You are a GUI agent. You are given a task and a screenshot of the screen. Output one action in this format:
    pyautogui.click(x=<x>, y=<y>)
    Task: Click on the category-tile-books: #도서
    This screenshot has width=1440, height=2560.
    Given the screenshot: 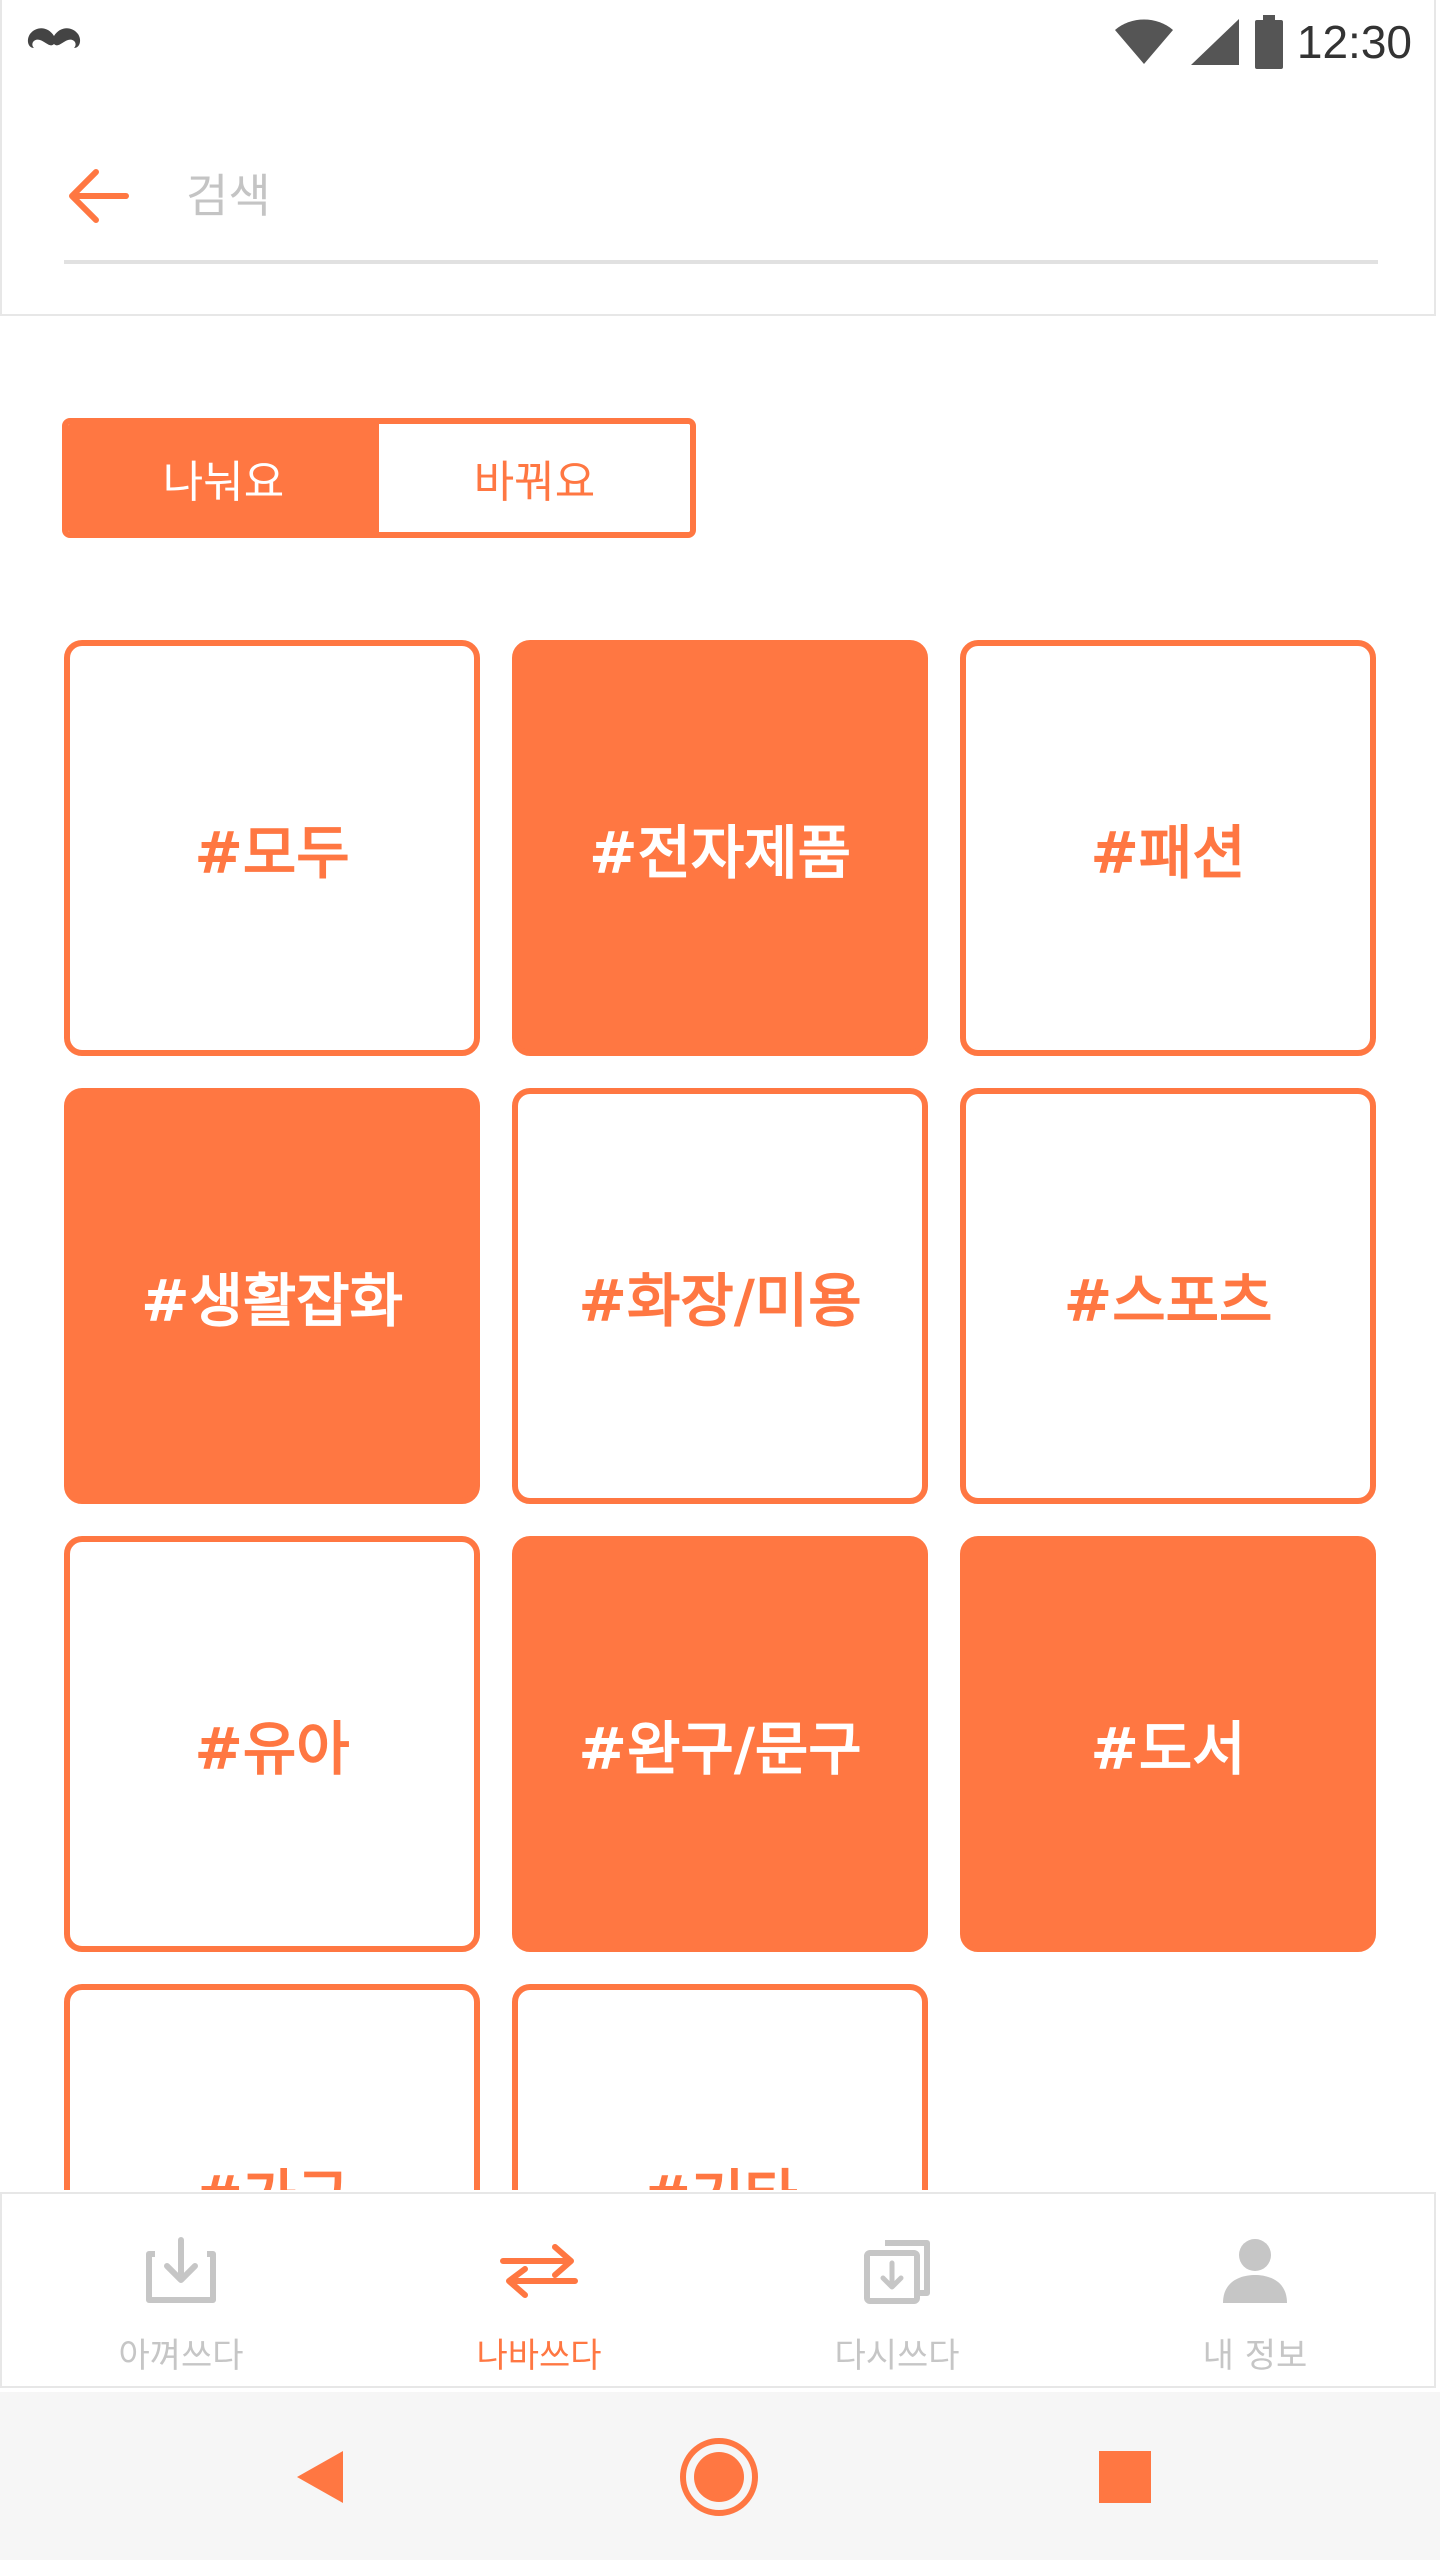 What is the action you would take?
    pyautogui.click(x=1168, y=1744)
    